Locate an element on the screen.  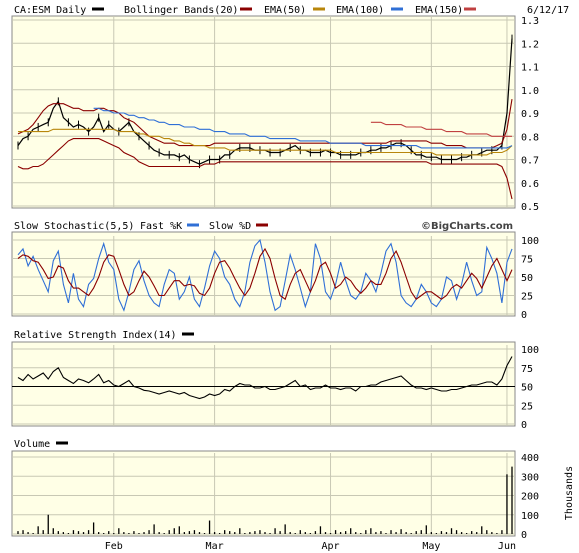
rsi-title: Relative Strength Index(14) is located at coordinates (95, 335).